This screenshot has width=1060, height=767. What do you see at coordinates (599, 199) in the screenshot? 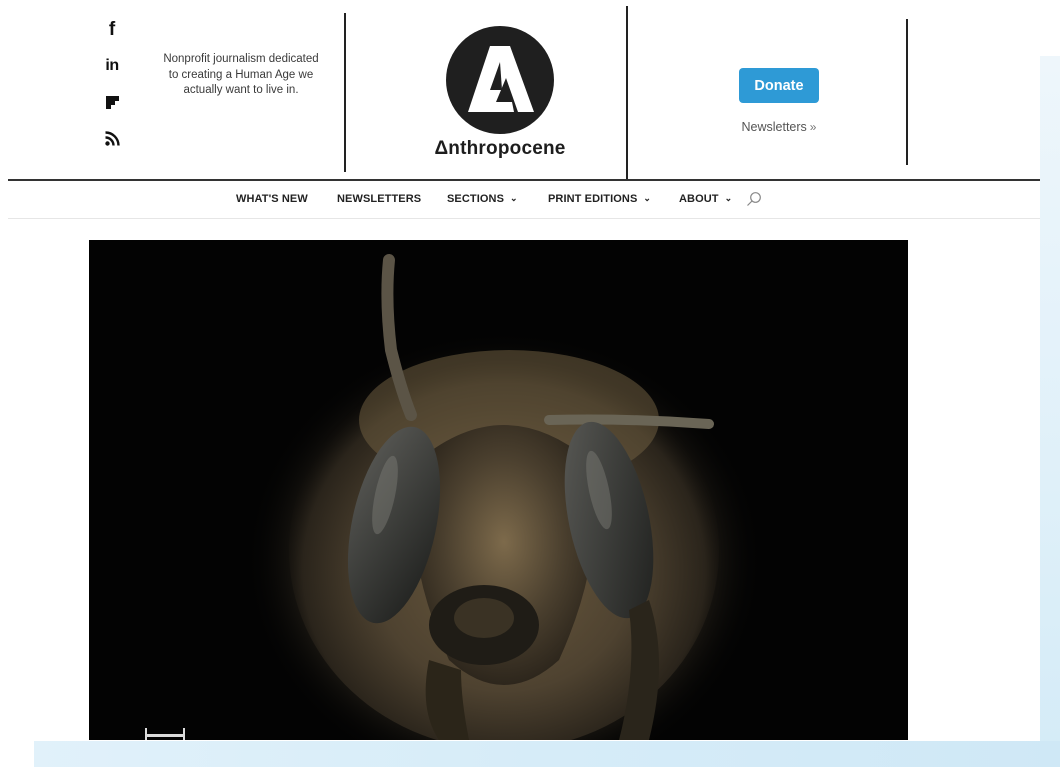
I see `nav-item-print-editions: PRINT EDITIONS ⌄` at bounding box center [599, 199].